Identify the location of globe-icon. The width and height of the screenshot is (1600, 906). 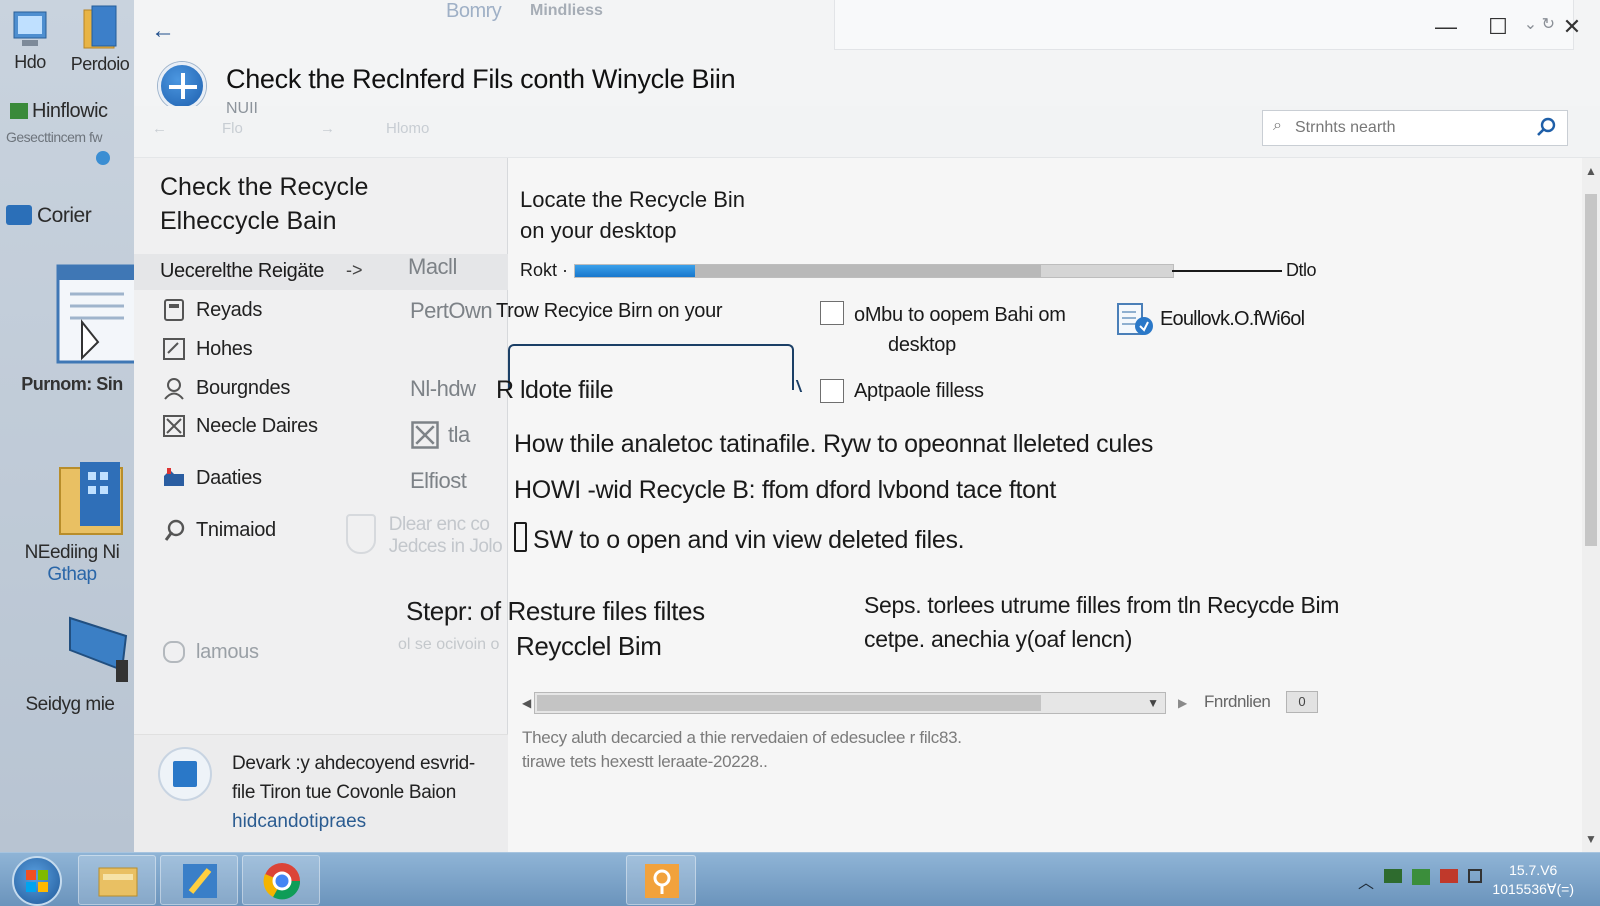
(103, 158).